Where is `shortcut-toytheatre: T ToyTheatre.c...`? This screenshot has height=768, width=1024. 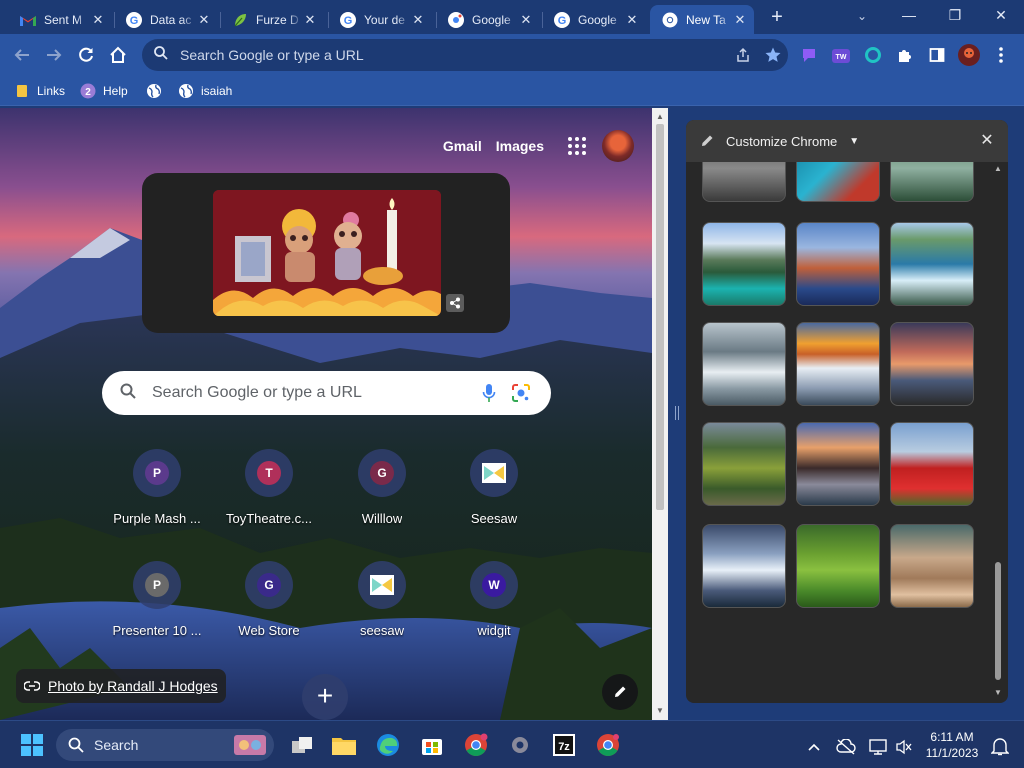
shortcut-toytheatre: T ToyTheatre.c... is located at coordinates (269, 497).